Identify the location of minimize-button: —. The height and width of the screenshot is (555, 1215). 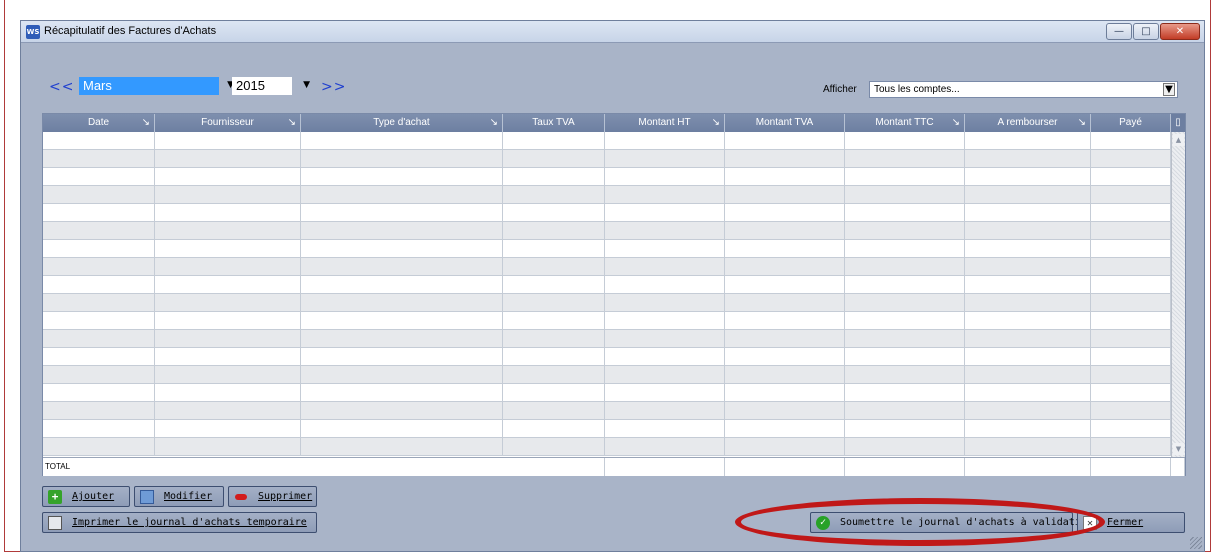
(1119, 31).